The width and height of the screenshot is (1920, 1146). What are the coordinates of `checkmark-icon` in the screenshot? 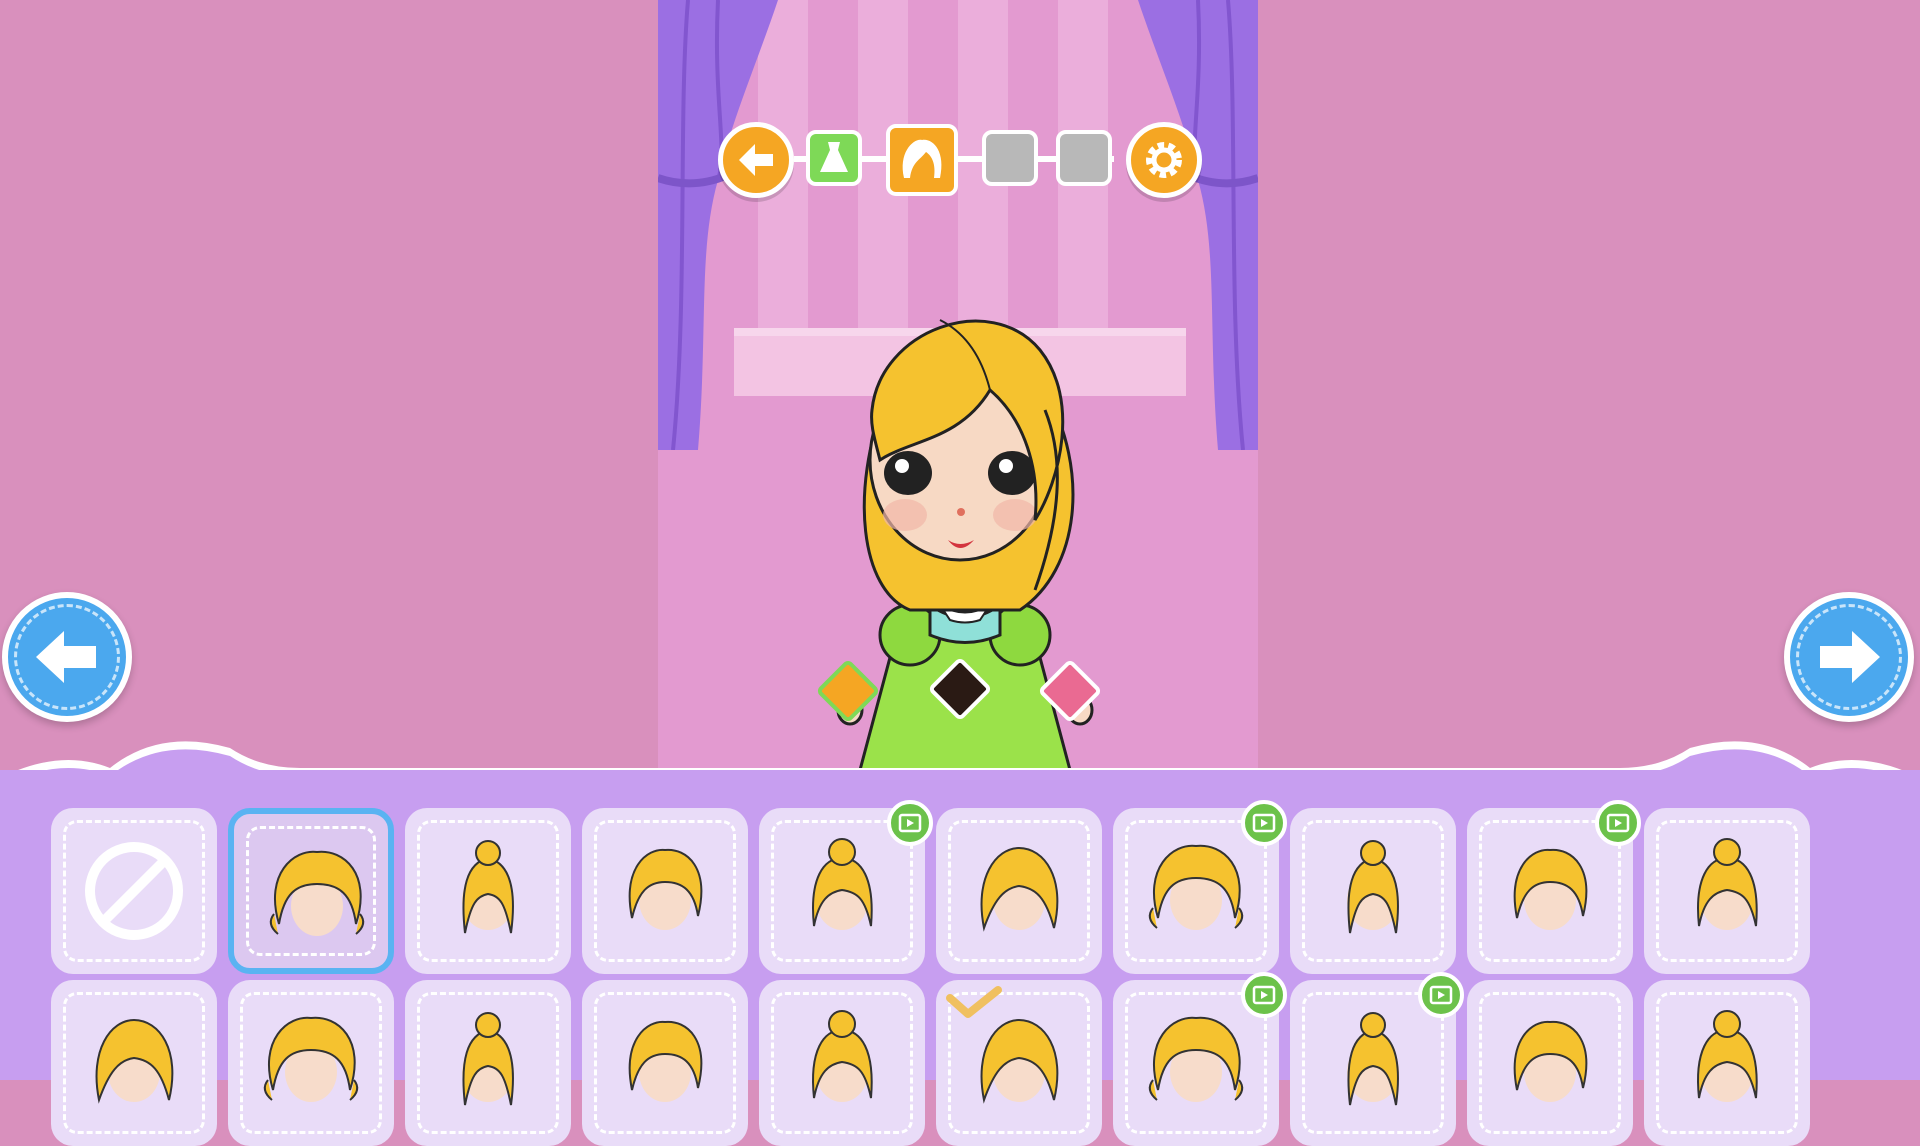 It's located at (974, 1004).